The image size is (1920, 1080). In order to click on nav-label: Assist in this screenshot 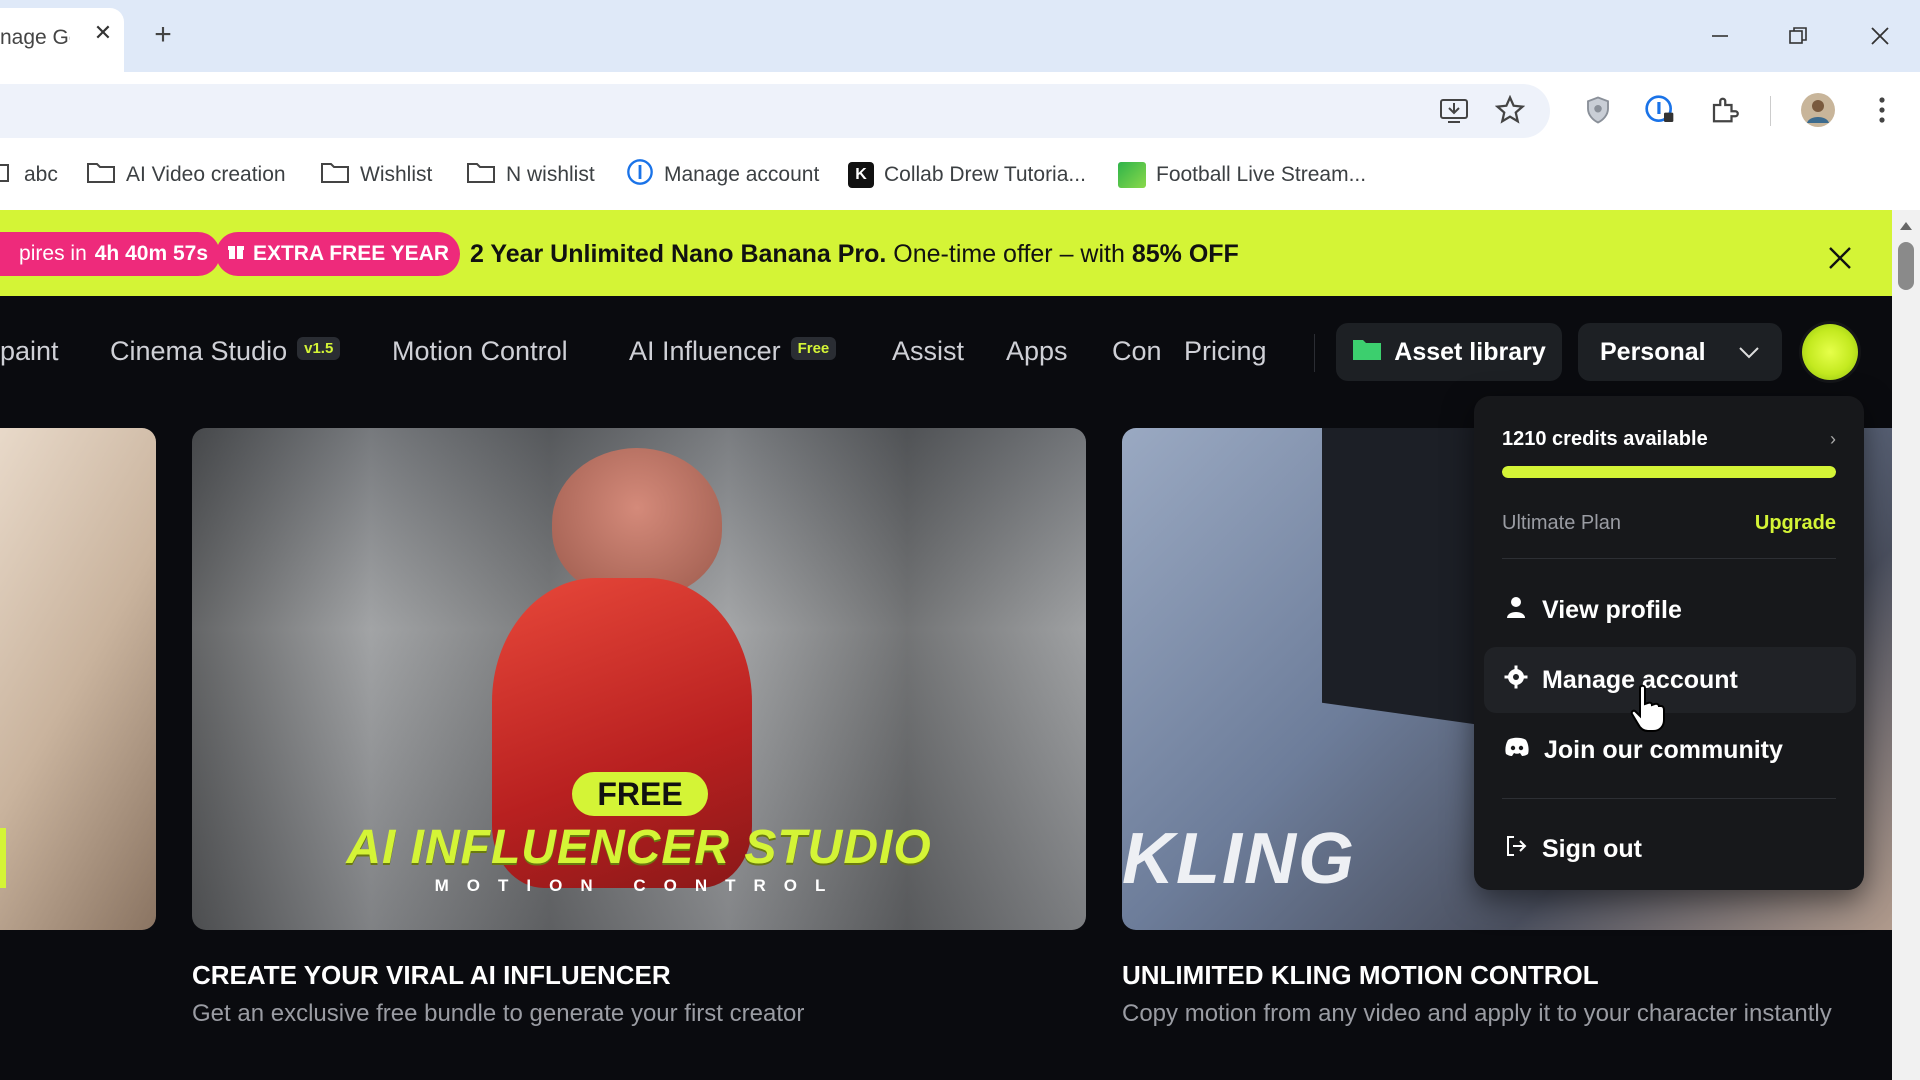, I will do `click(928, 351)`.